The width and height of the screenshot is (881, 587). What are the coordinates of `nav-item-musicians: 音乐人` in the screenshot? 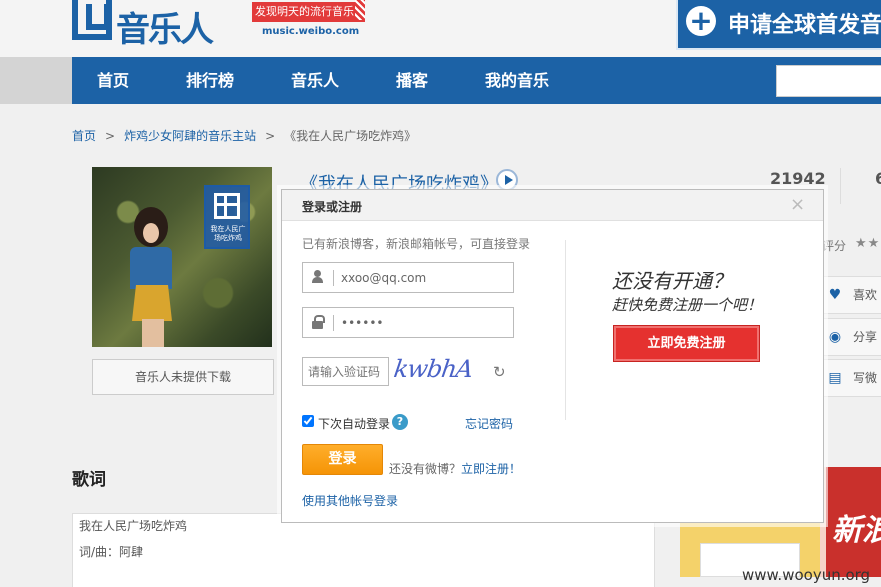 It's located at (315, 80).